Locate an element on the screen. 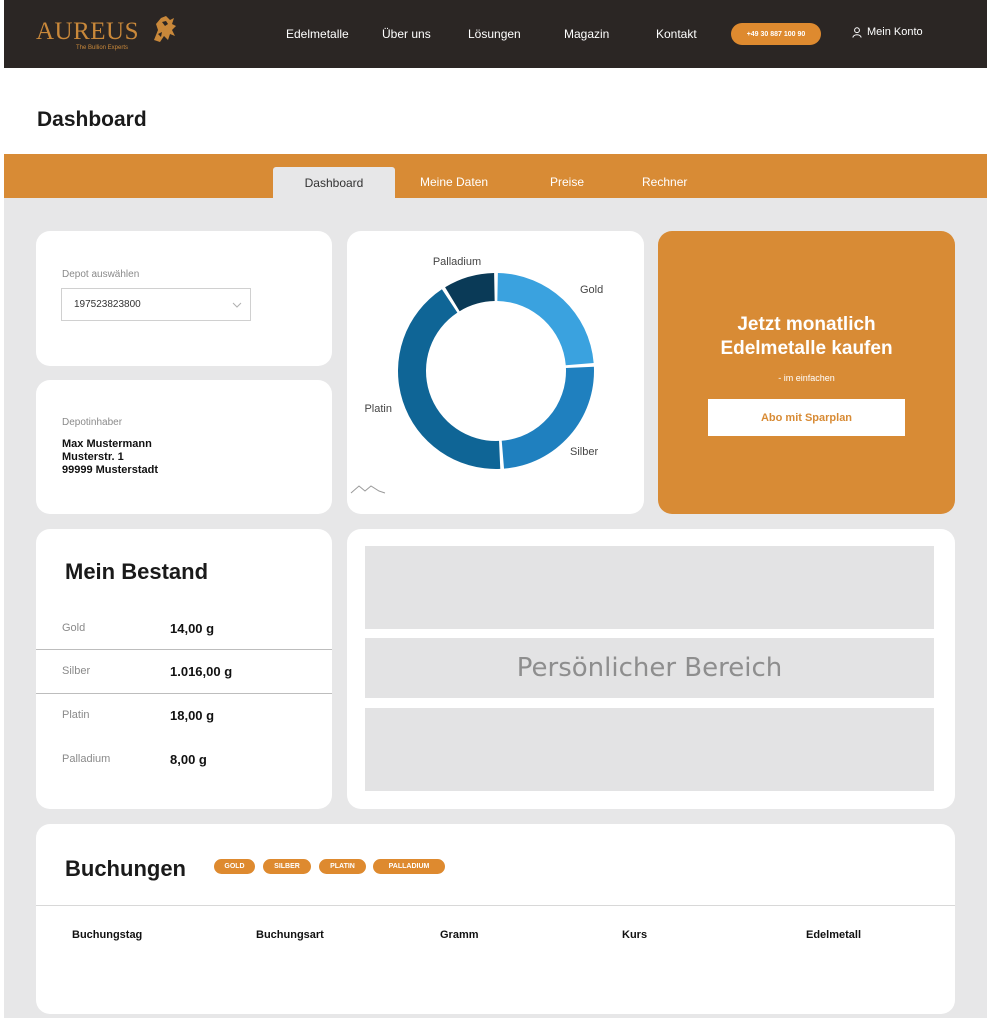  chart-card: Gold Silber Platin Palladium is located at coordinates (495, 372).